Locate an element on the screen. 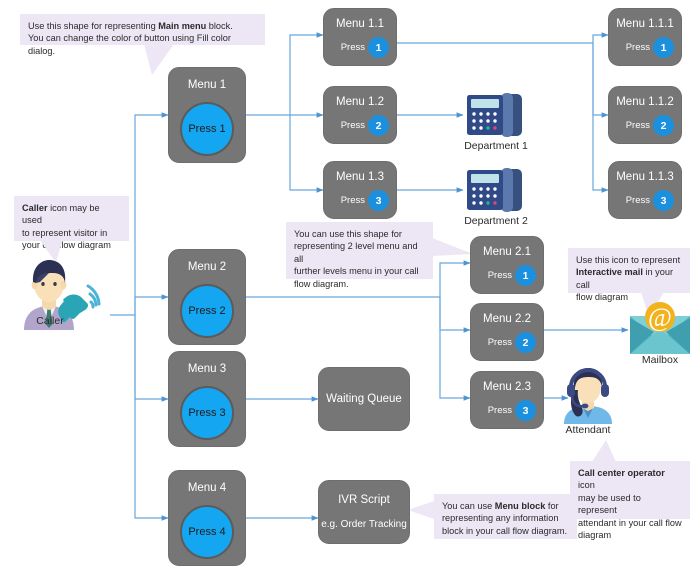 This screenshot has height=572, width=700. wire-caller-to-menu4 is located at coordinates (151, 418).